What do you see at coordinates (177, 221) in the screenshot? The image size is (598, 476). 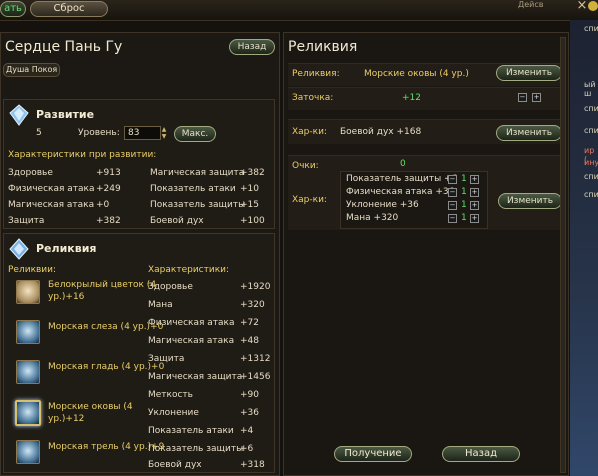 I see `stat-name: Боевой дух` at bounding box center [177, 221].